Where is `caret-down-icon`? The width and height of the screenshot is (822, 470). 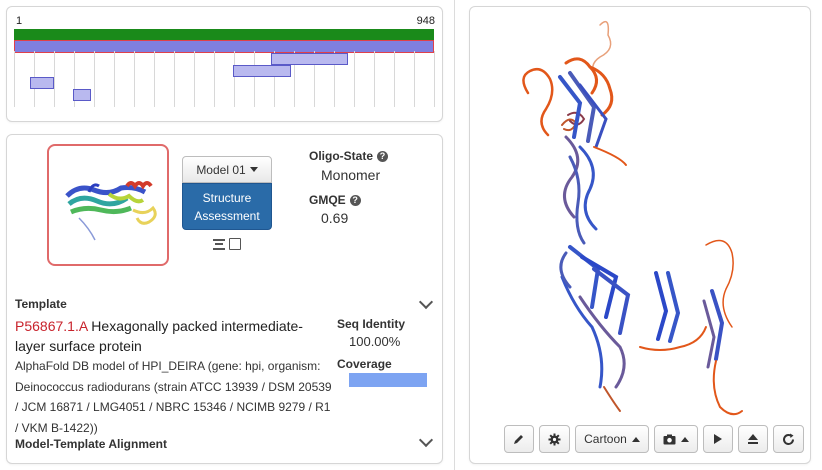 caret-down-icon is located at coordinates (253, 169).